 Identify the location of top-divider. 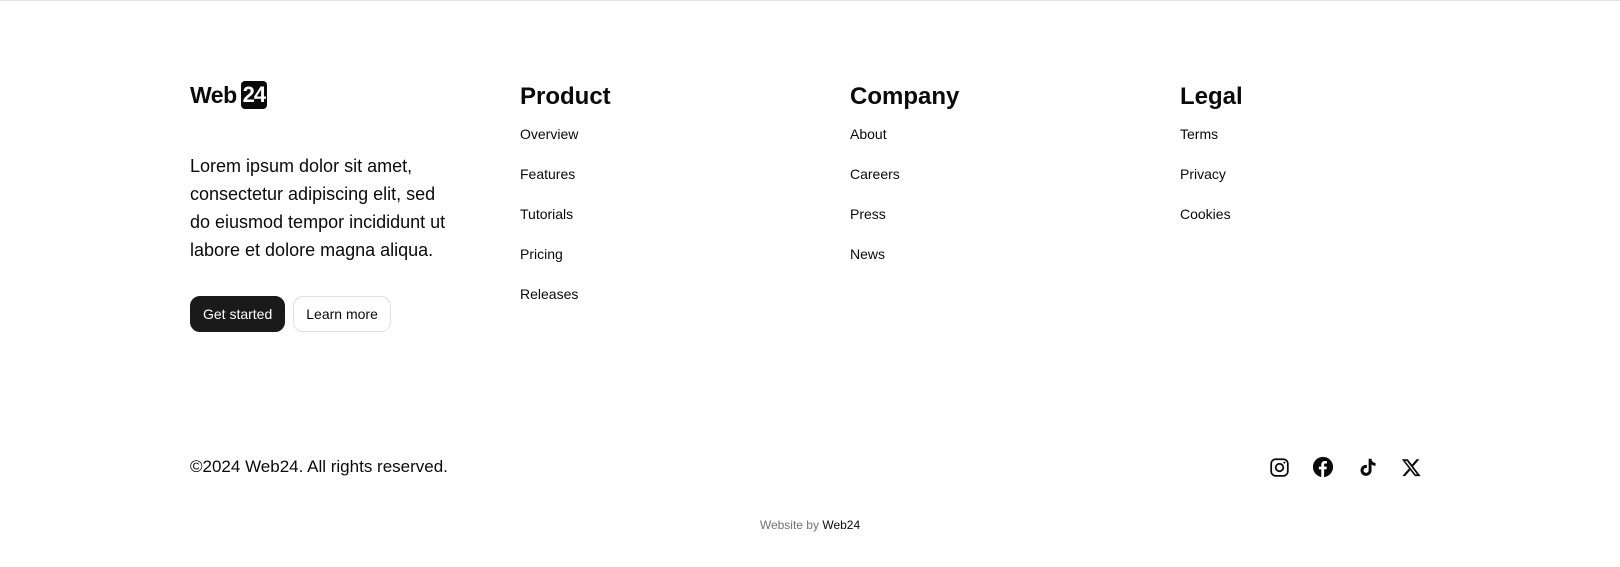
(810, 0).